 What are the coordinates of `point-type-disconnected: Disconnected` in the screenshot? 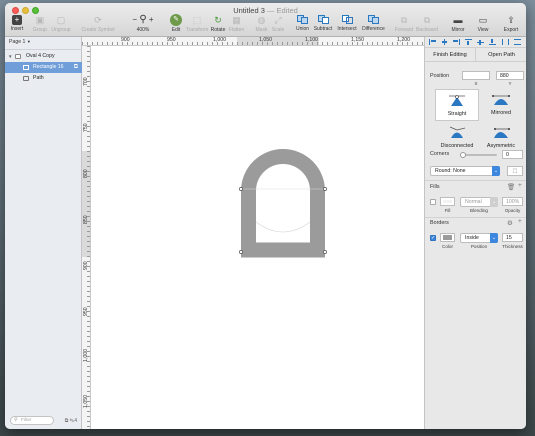 It's located at (457, 138).